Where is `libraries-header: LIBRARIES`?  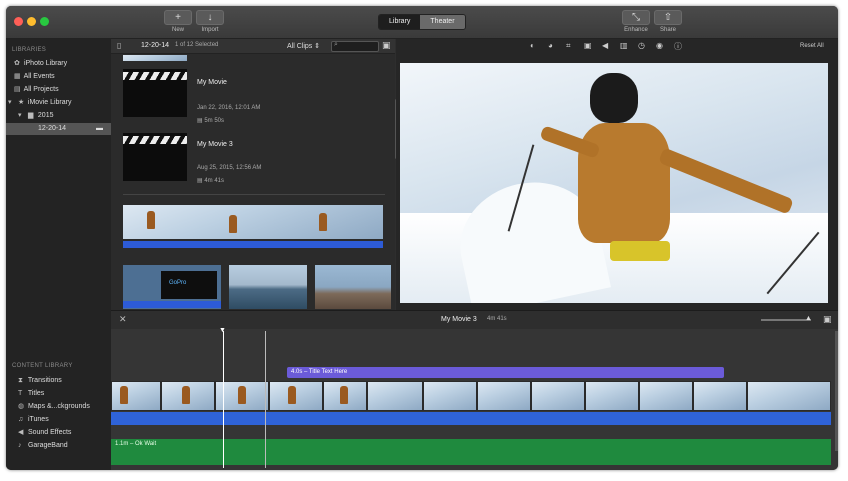
libraries-header: LIBRARIES is located at coordinates (29, 50).